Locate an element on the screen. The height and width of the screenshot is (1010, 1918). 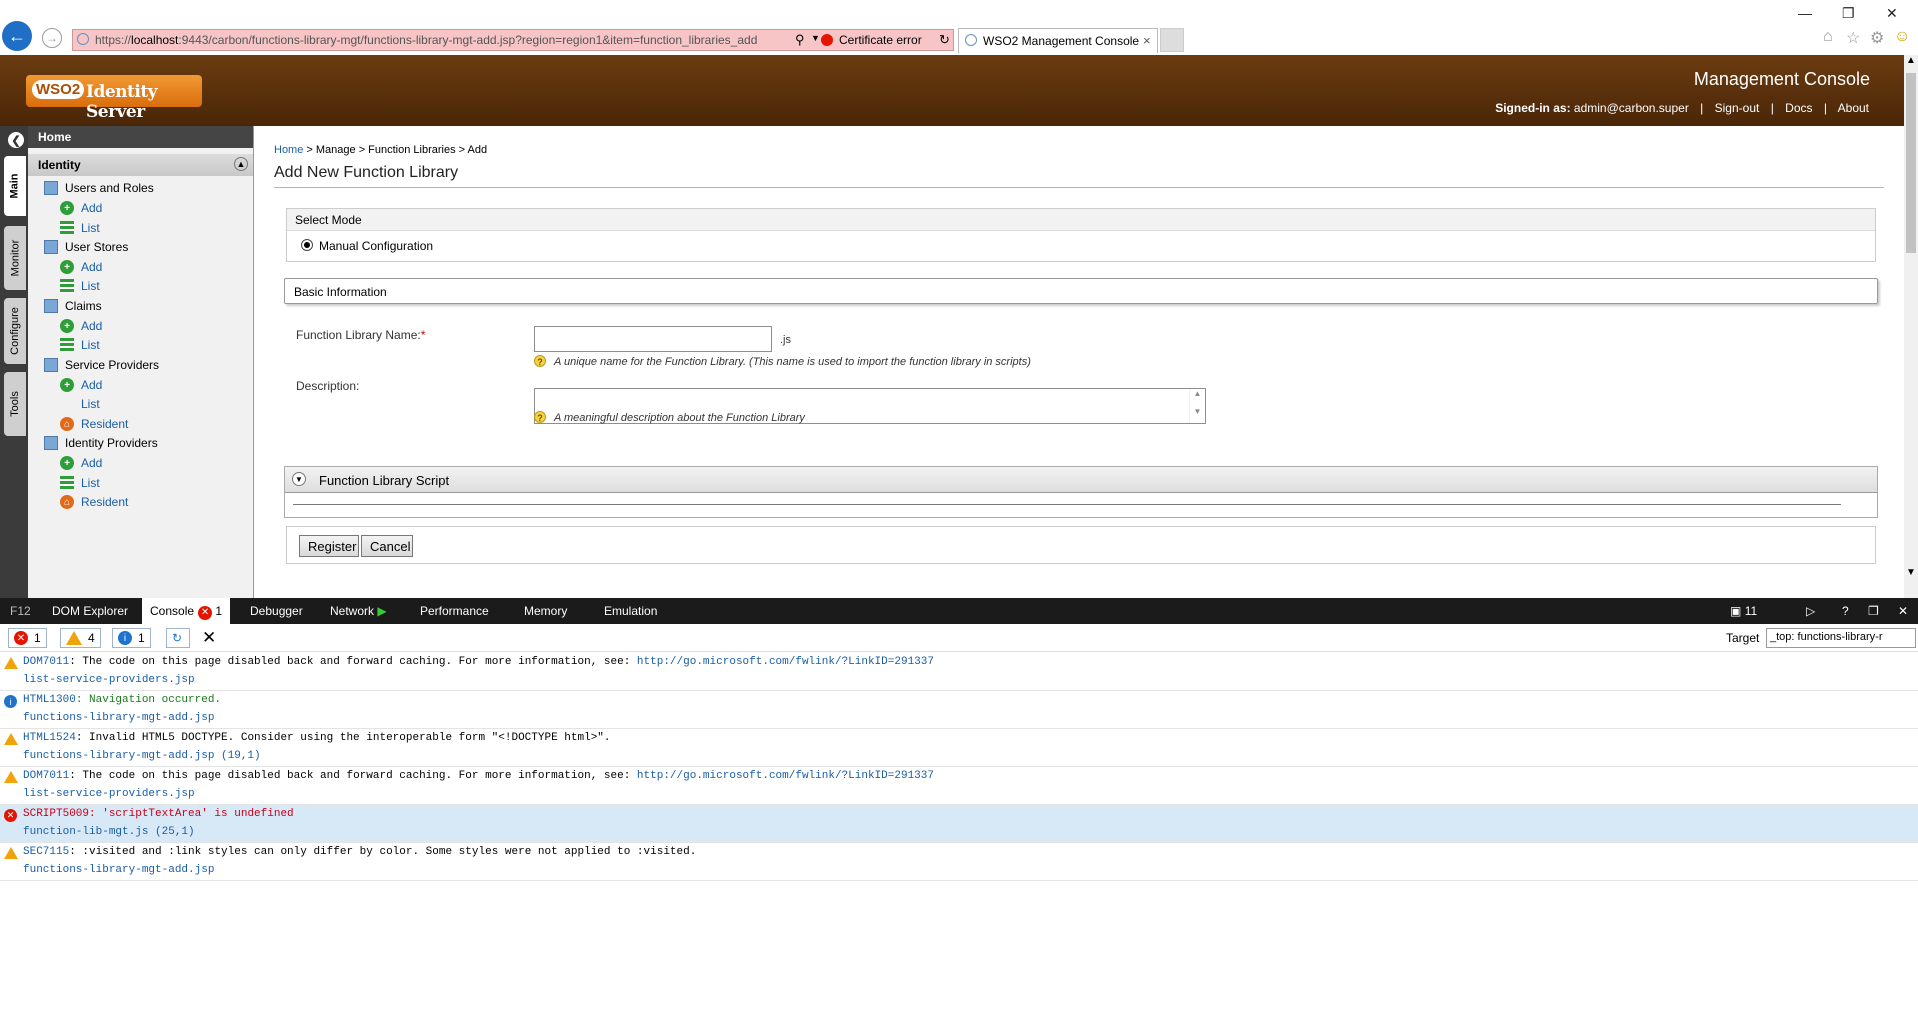
back-button: ← is located at coordinates (17, 36).